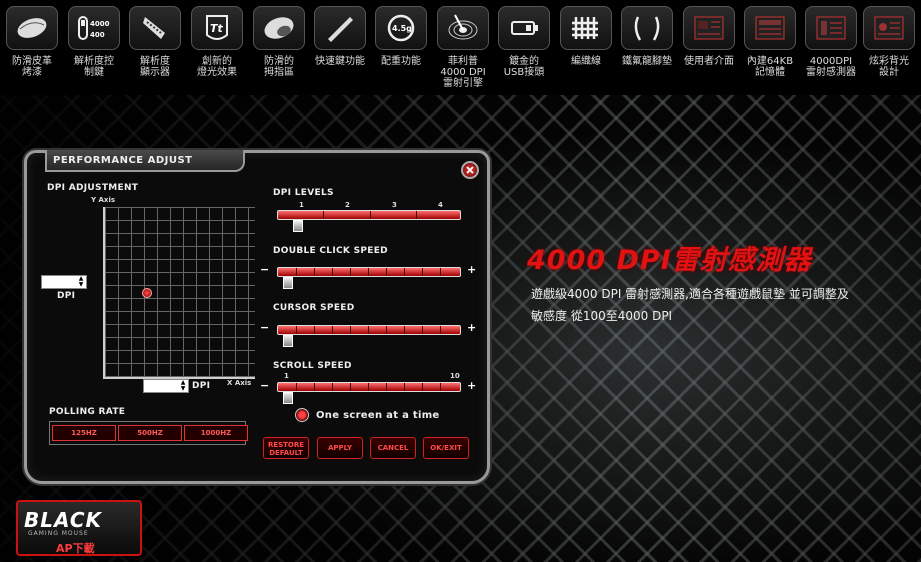  What do you see at coordinates (32, 67) in the screenshot?
I see `feature-label: 防滑皮革 烤漆` at bounding box center [32, 67].